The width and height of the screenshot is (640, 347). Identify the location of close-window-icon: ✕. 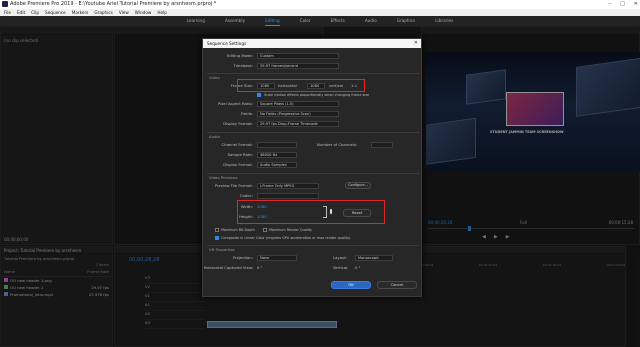
(636, 4).